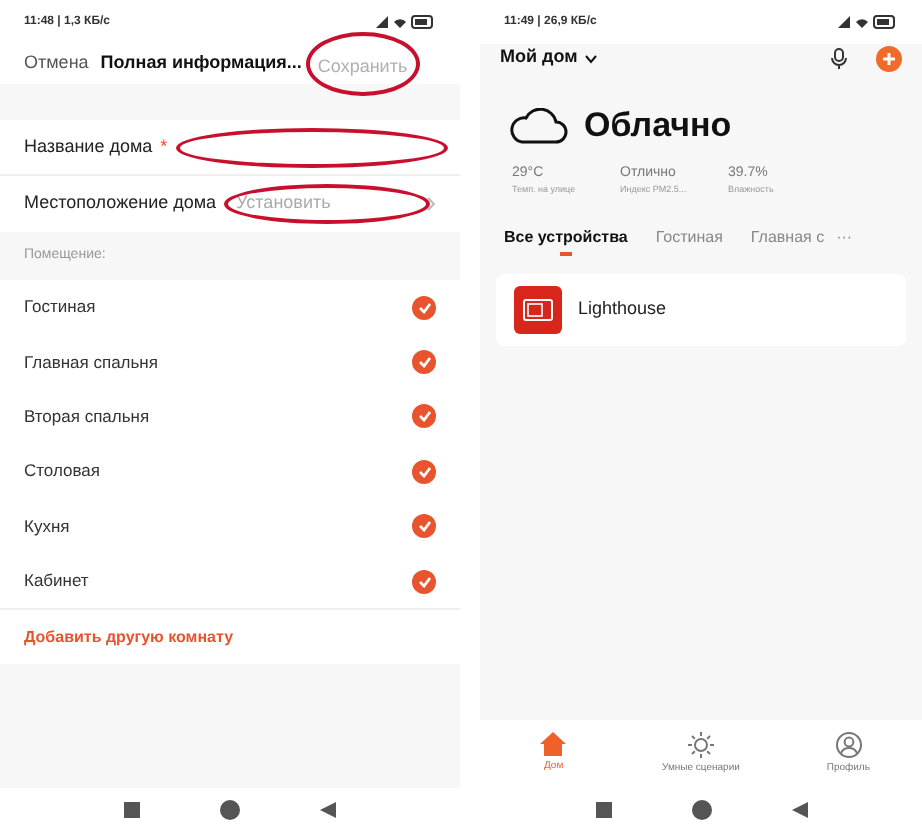  What do you see at coordinates (590, 58) in the screenshot?
I see `chevron-down-icon` at bounding box center [590, 58].